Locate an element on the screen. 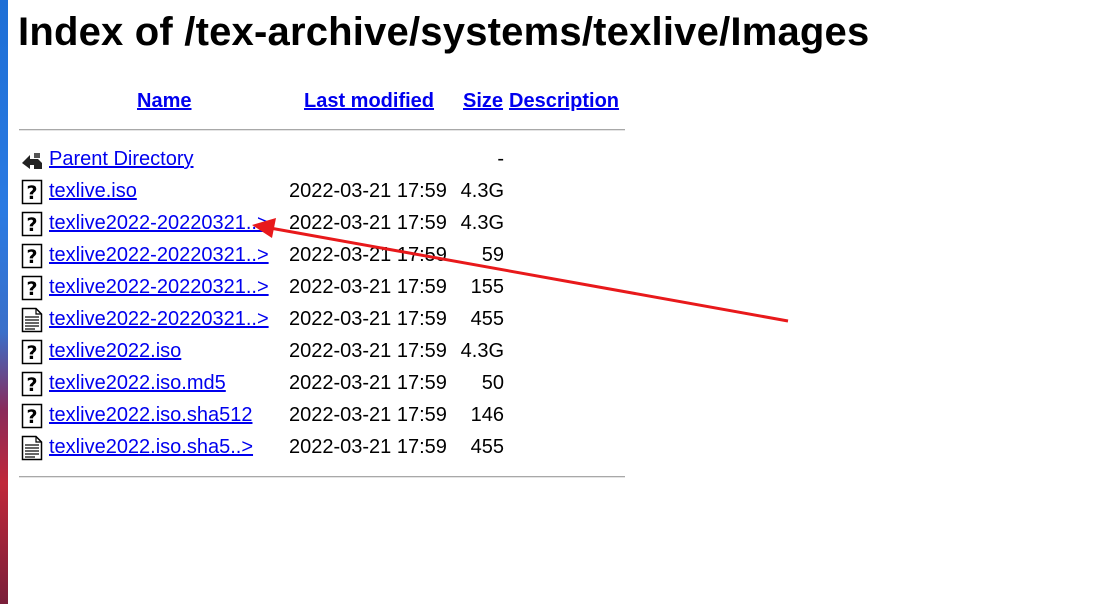  file-link: texlive2022.iso.sha5..> is located at coordinates (151, 447).